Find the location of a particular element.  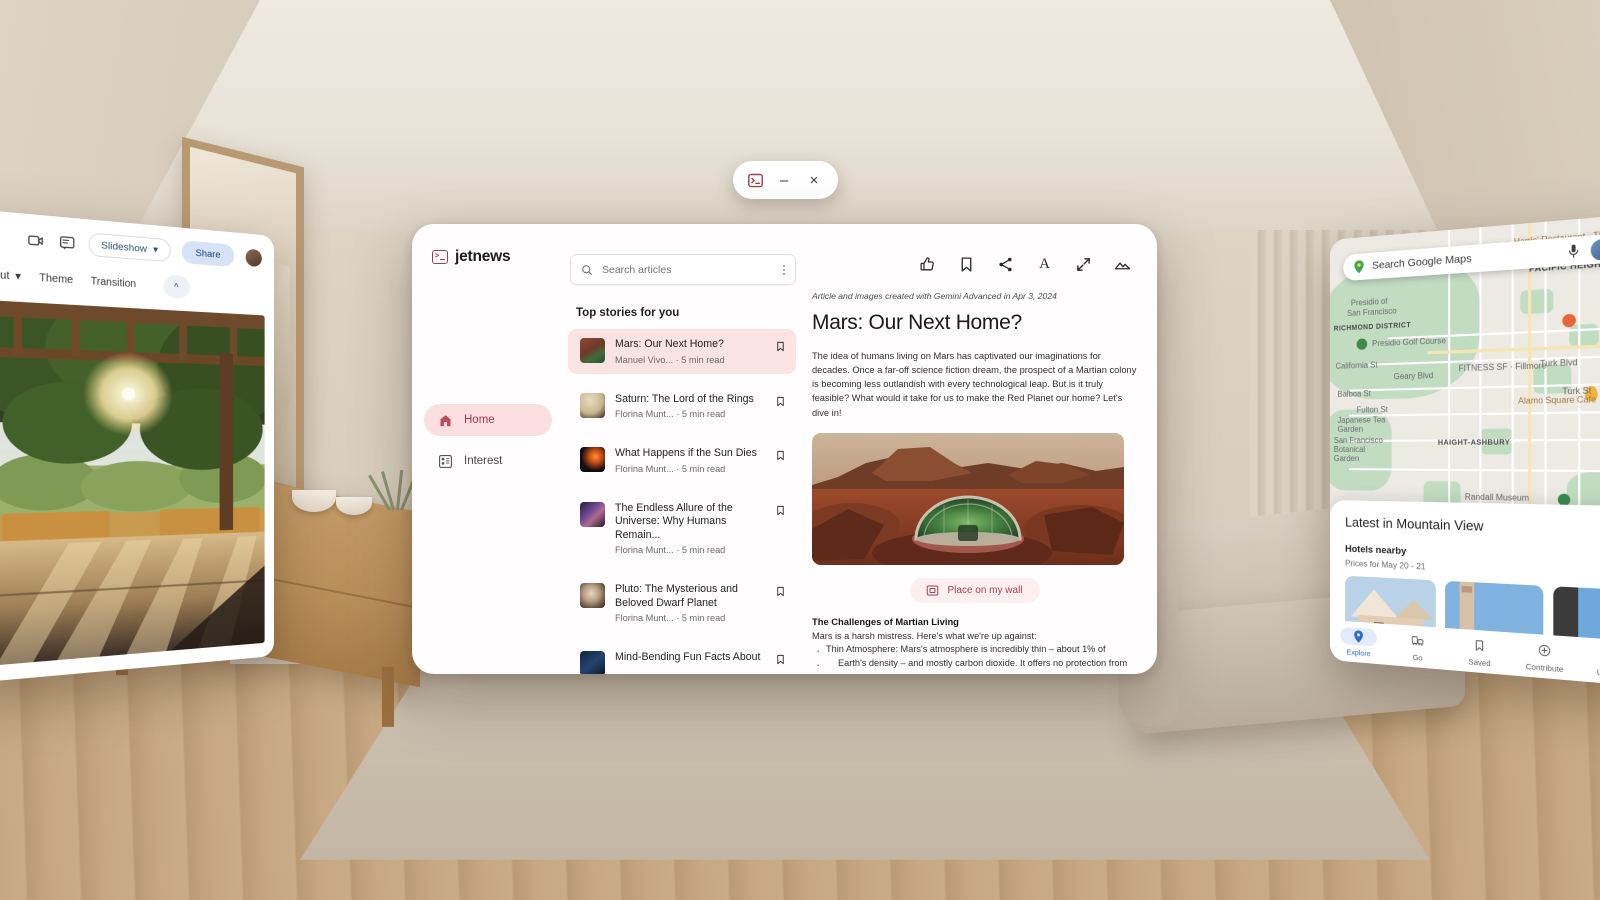

article-toolbar: A is located at coordinates (974, 264).